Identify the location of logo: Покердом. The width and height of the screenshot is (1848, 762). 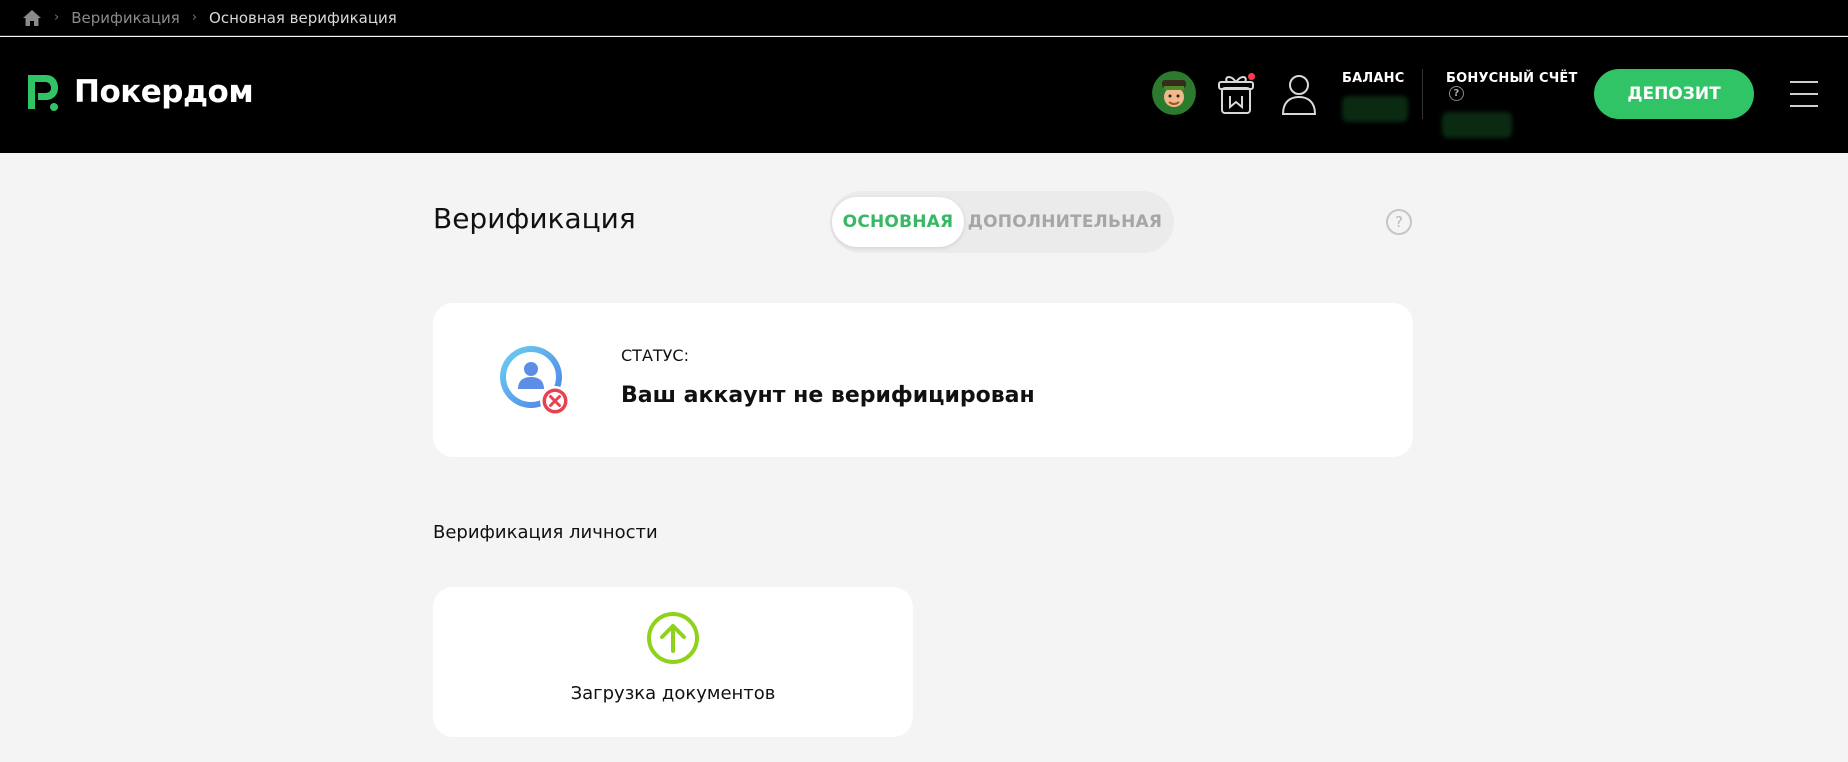
(138, 92).